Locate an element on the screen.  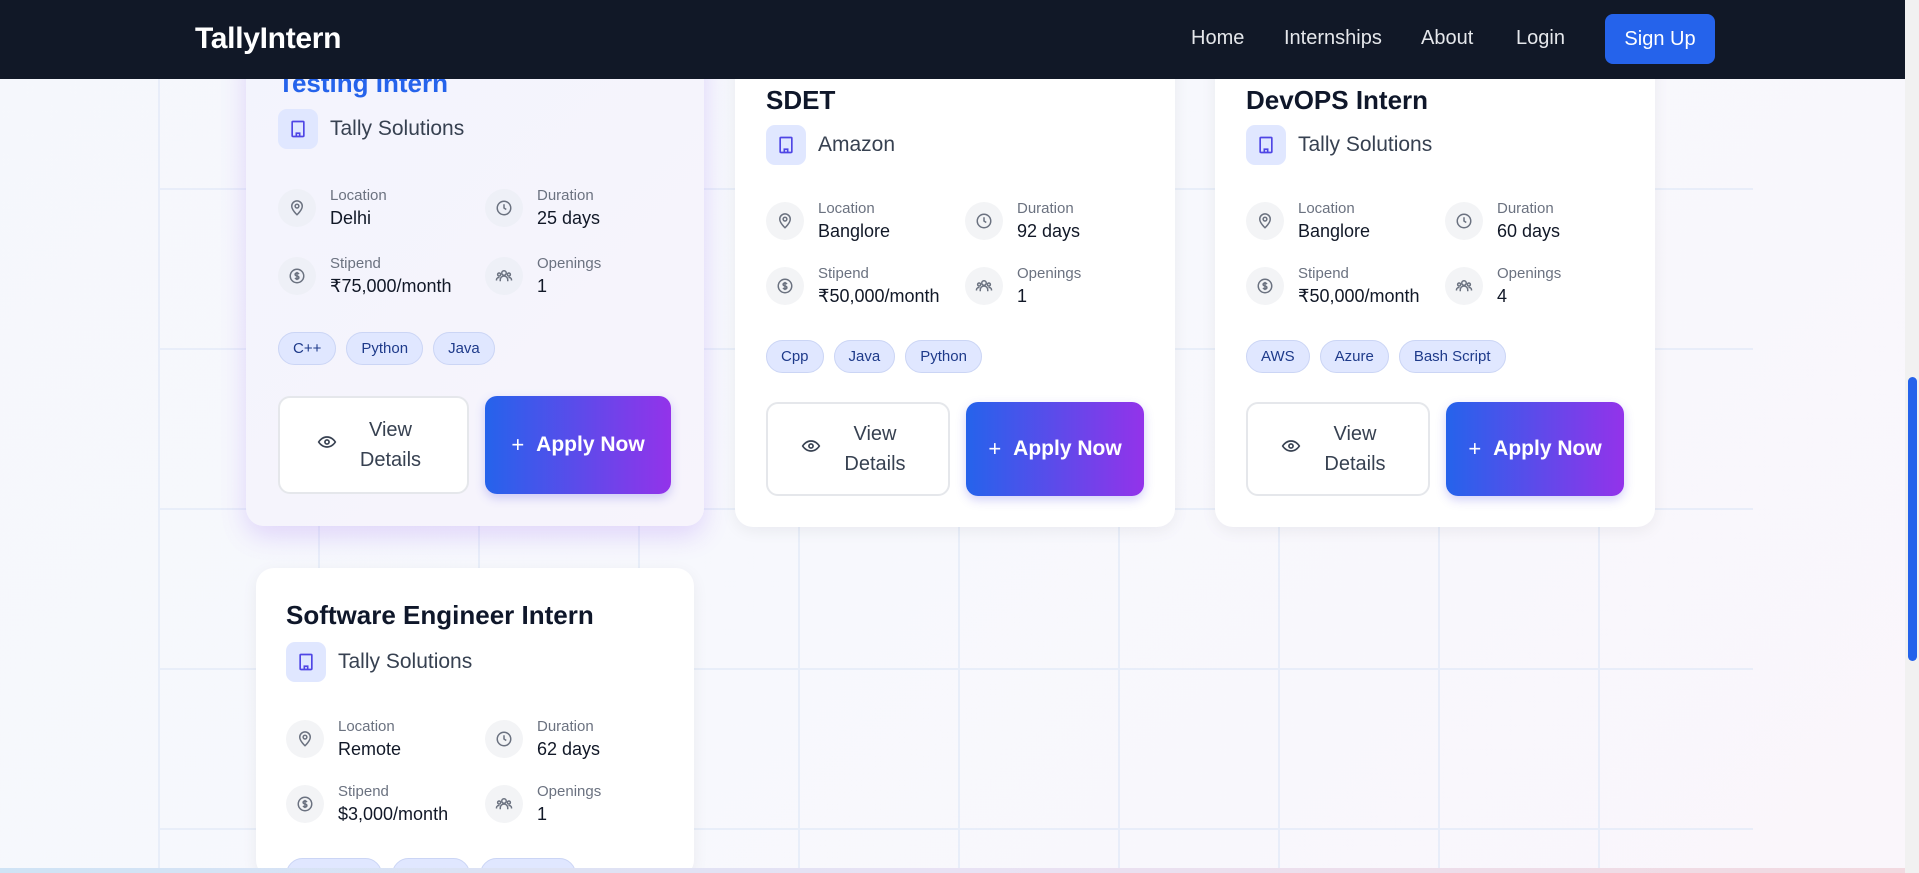
nav-home: Home is located at coordinates (1217, 38).